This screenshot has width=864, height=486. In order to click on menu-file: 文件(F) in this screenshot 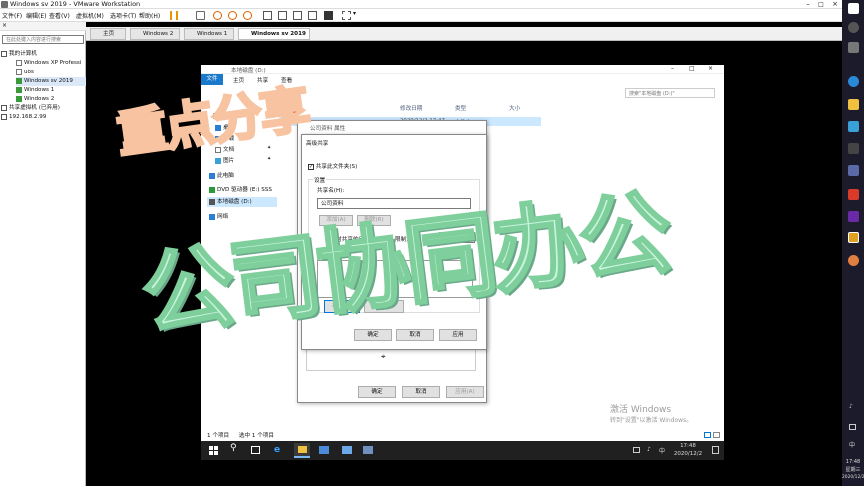, I will do `click(12, 15)`.